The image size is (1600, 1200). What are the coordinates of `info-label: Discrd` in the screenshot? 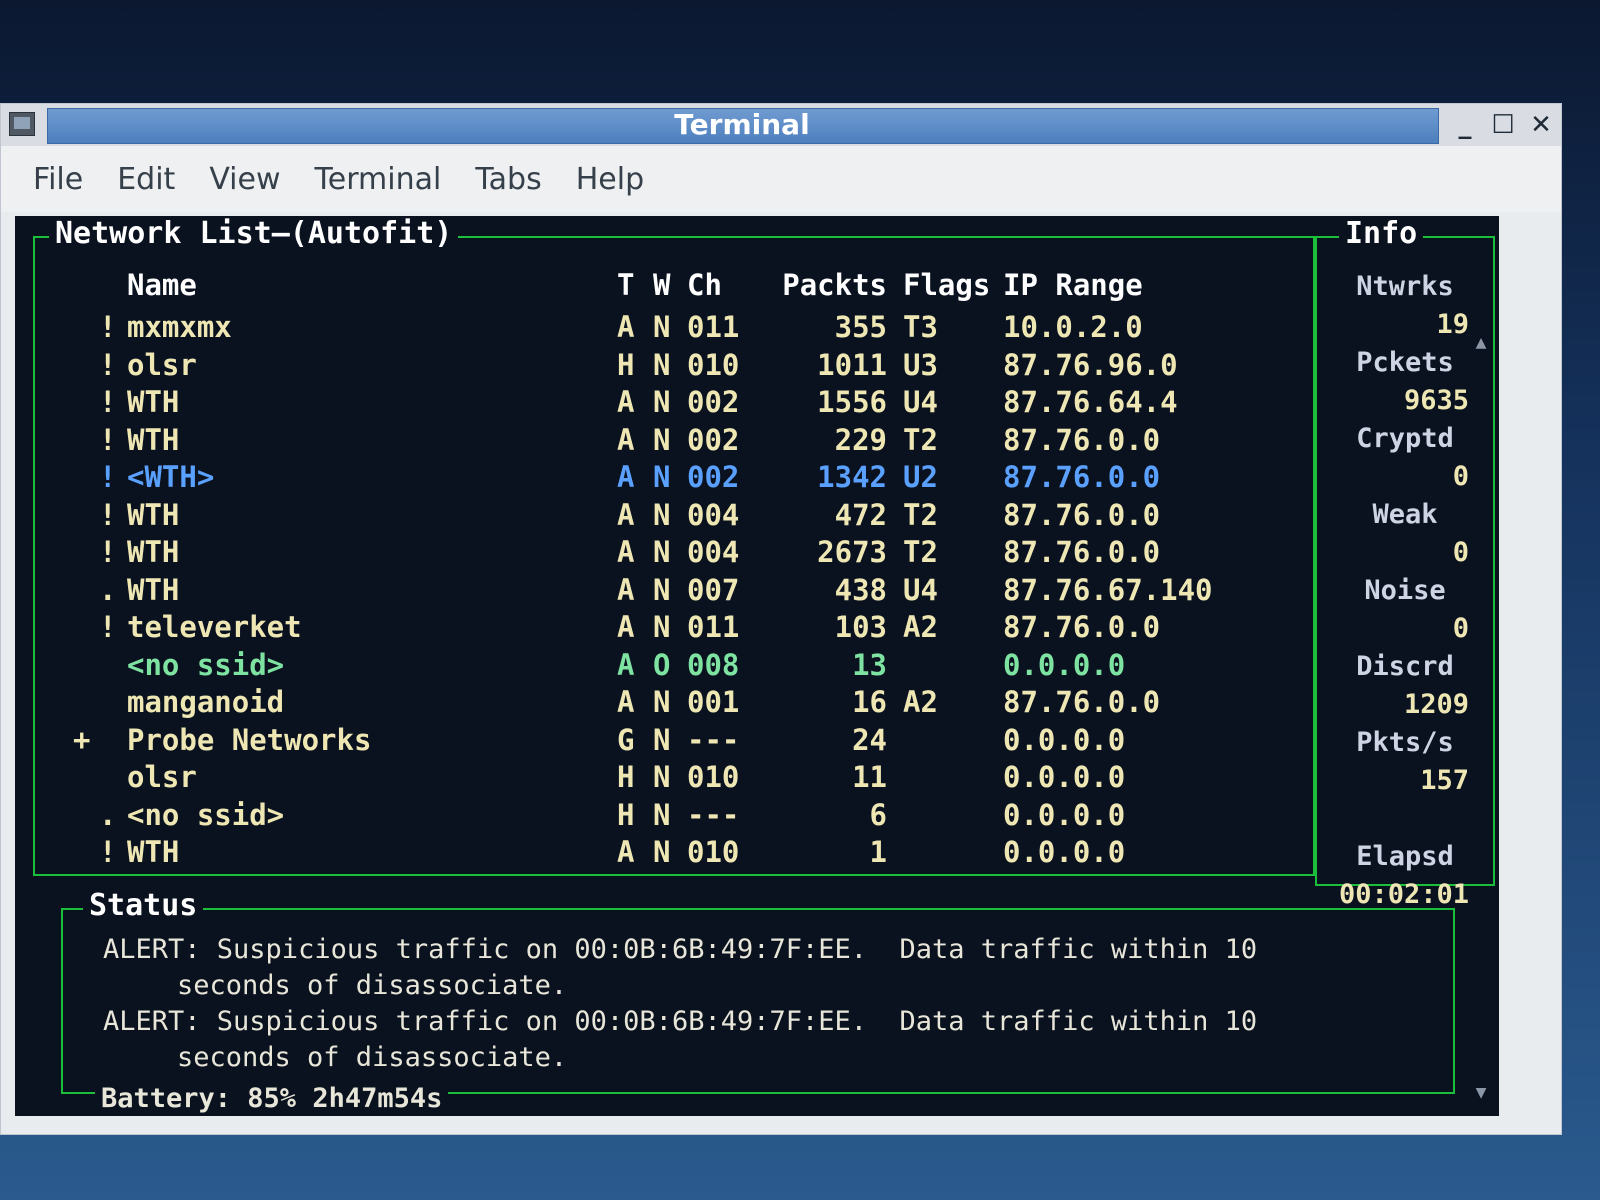 It's located at (1405, 666).